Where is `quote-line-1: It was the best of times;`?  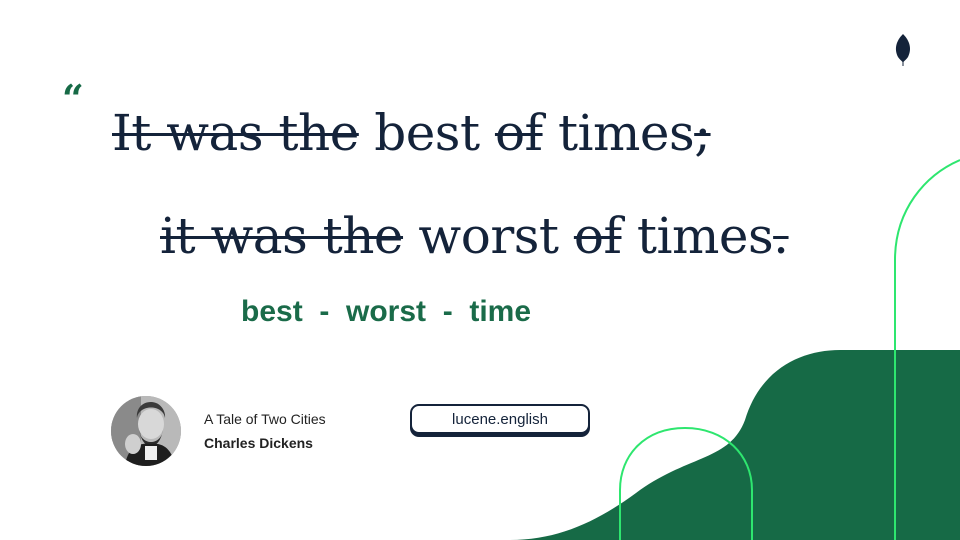 quote-line-1: It was the best of times; is located at coordinates (411, 133).